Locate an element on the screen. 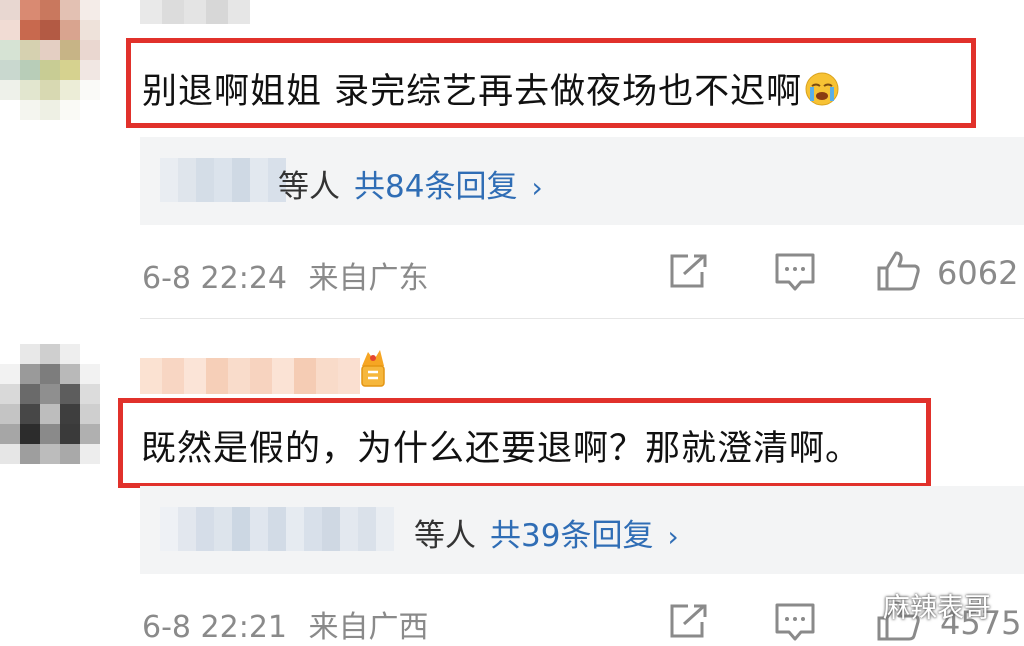 The height and width of the screenshot is (646, 1024). comment-text: 既然是假的，为什么还要退啊？那就澄清啊。 is located at coordinates (501, 445).